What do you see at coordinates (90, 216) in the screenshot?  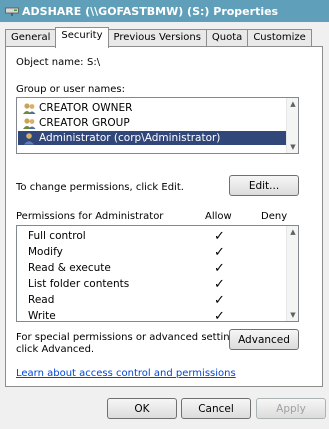 I see `permissions-for-label: Permissions for Administrator` at bounding box center [90, 216].